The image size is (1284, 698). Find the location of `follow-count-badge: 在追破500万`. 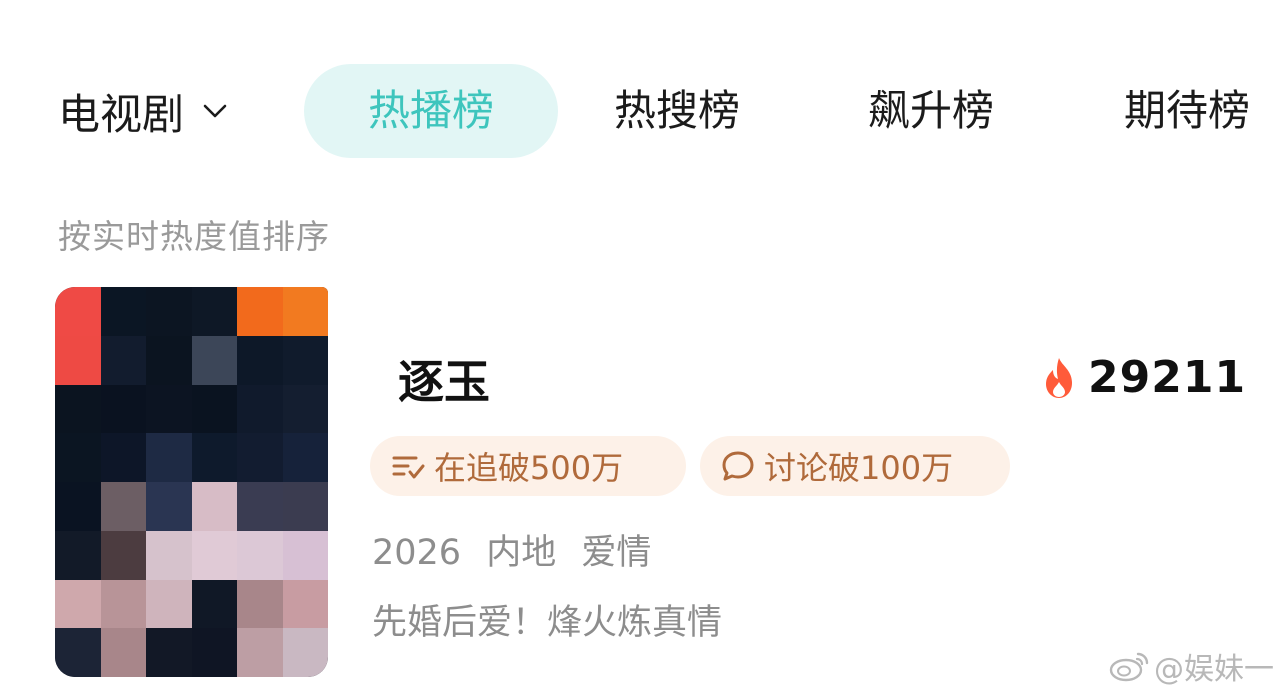

follow-count-badge: 在追破500万 is located at coordinates (528, 466).